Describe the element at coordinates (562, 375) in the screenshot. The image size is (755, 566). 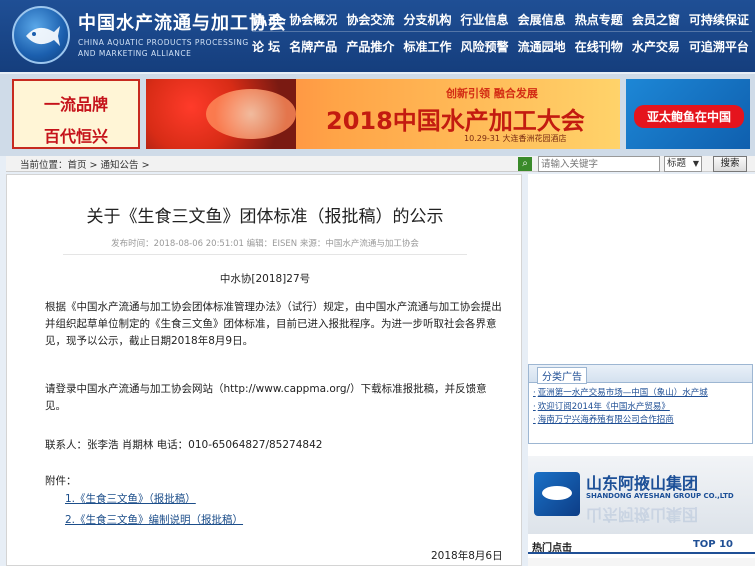
I see `category-ads-title: 分类广告` at that location.